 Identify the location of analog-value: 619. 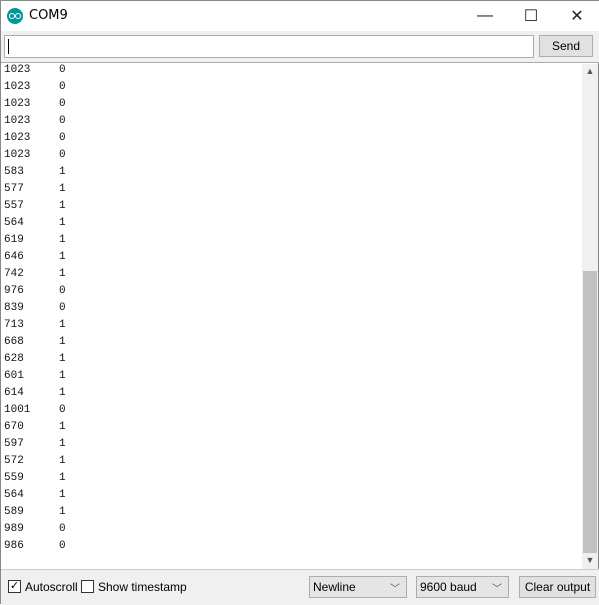
(14, 240).